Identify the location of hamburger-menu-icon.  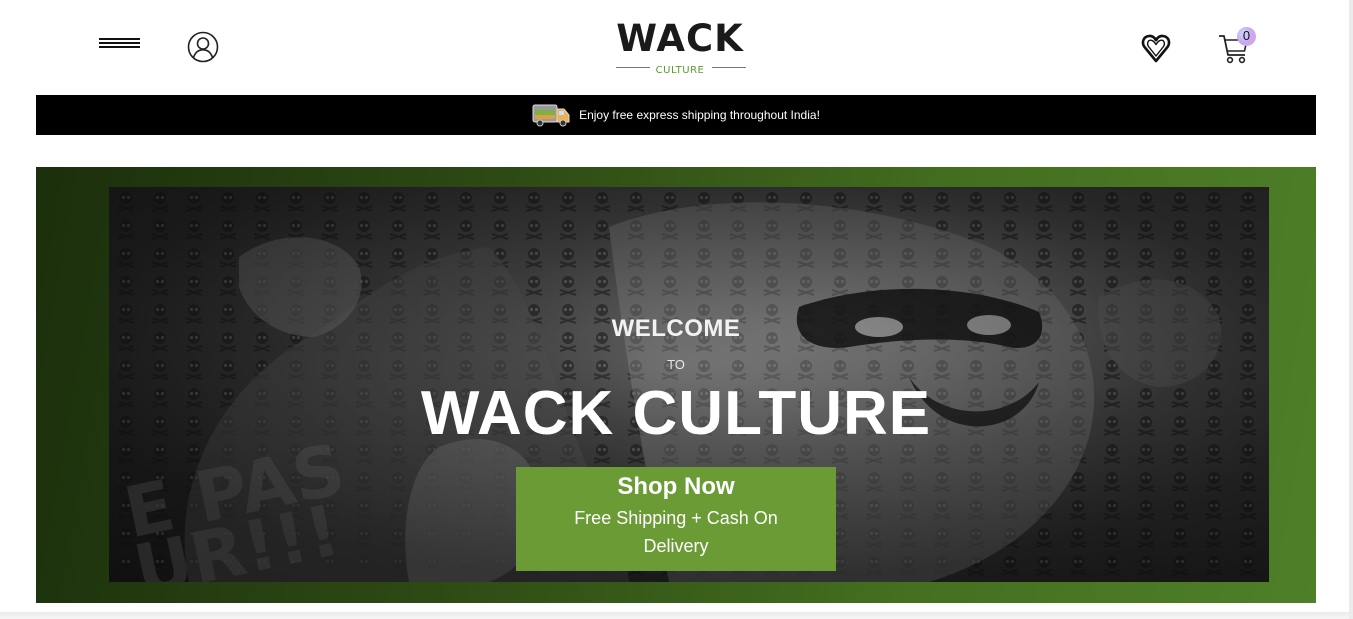
(119, 47).